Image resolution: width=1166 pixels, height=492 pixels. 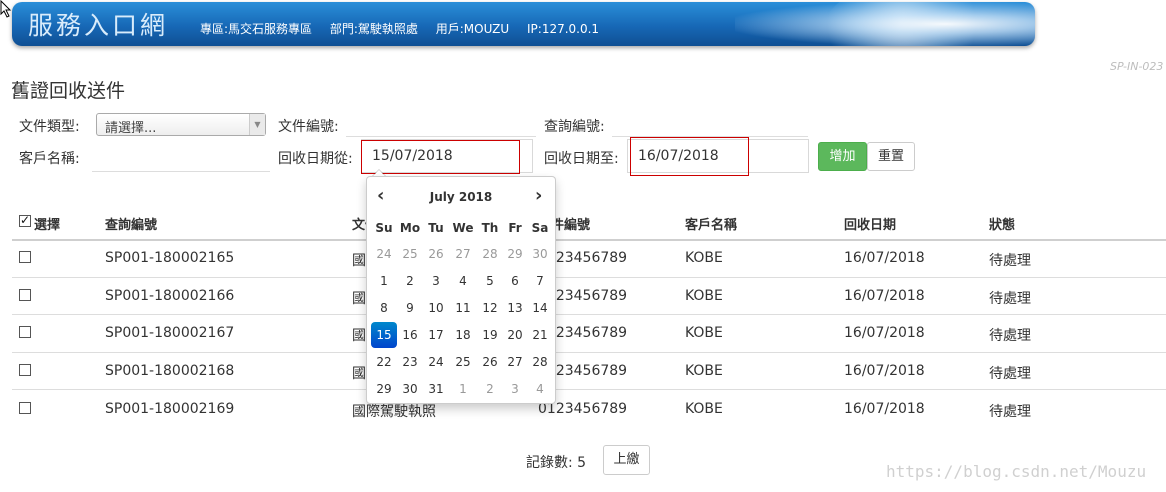 What do you see at coordinates (170, 296) in the screenshot?
I see `table-cell-query-no: SP001-180002166` at bounding box center [170, 296].